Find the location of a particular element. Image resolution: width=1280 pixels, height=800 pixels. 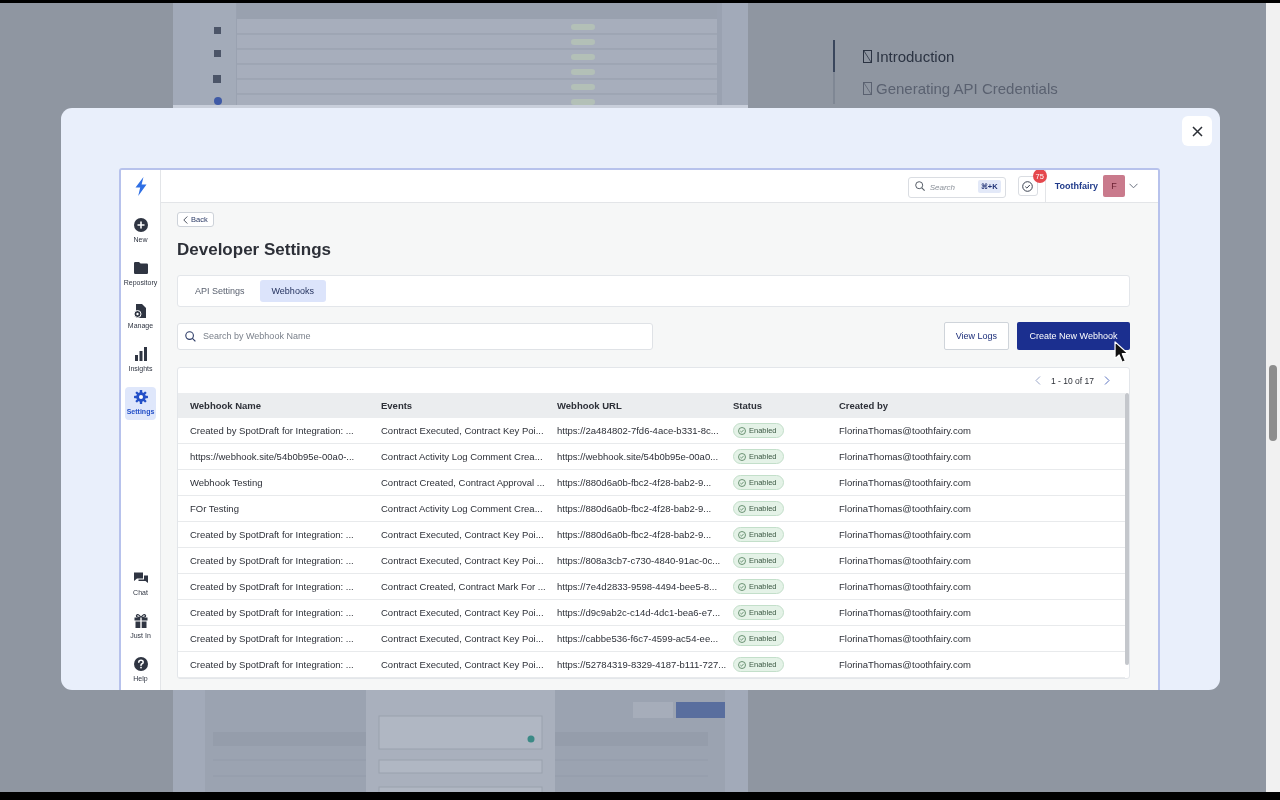

chat-bubbles-icon is located at coordinates (140, 578).